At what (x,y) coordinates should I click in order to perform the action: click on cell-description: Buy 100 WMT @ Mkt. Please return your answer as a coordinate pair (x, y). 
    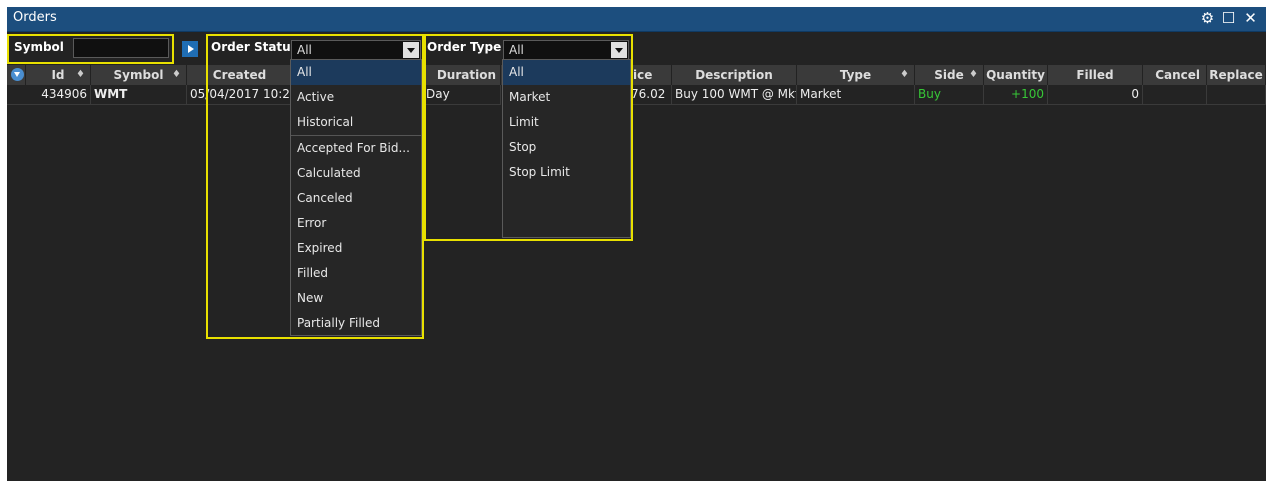
    Looking at the image, I should click on (734, 95).